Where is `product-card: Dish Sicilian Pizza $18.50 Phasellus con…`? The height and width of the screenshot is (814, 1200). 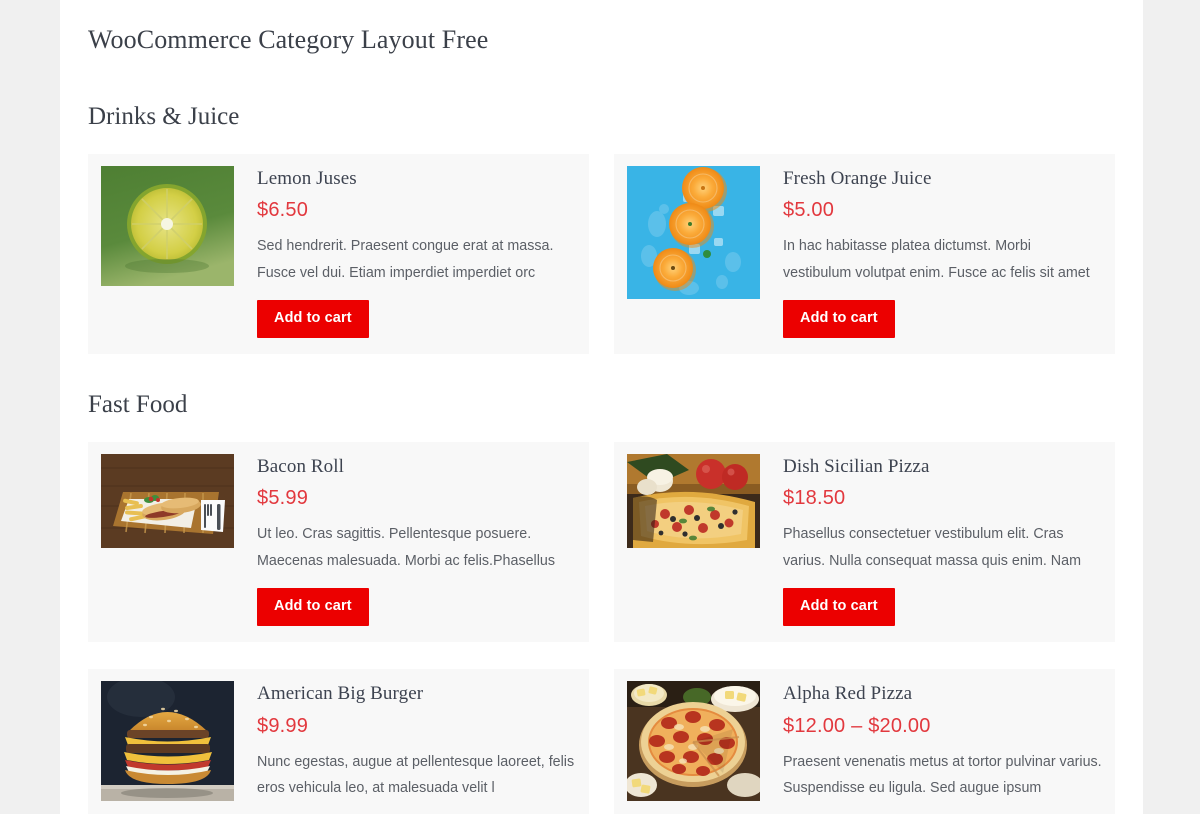
product-card: Dish Sicilian Pizza $18.50 Phasellus con… is located at coordinates (864, 541).